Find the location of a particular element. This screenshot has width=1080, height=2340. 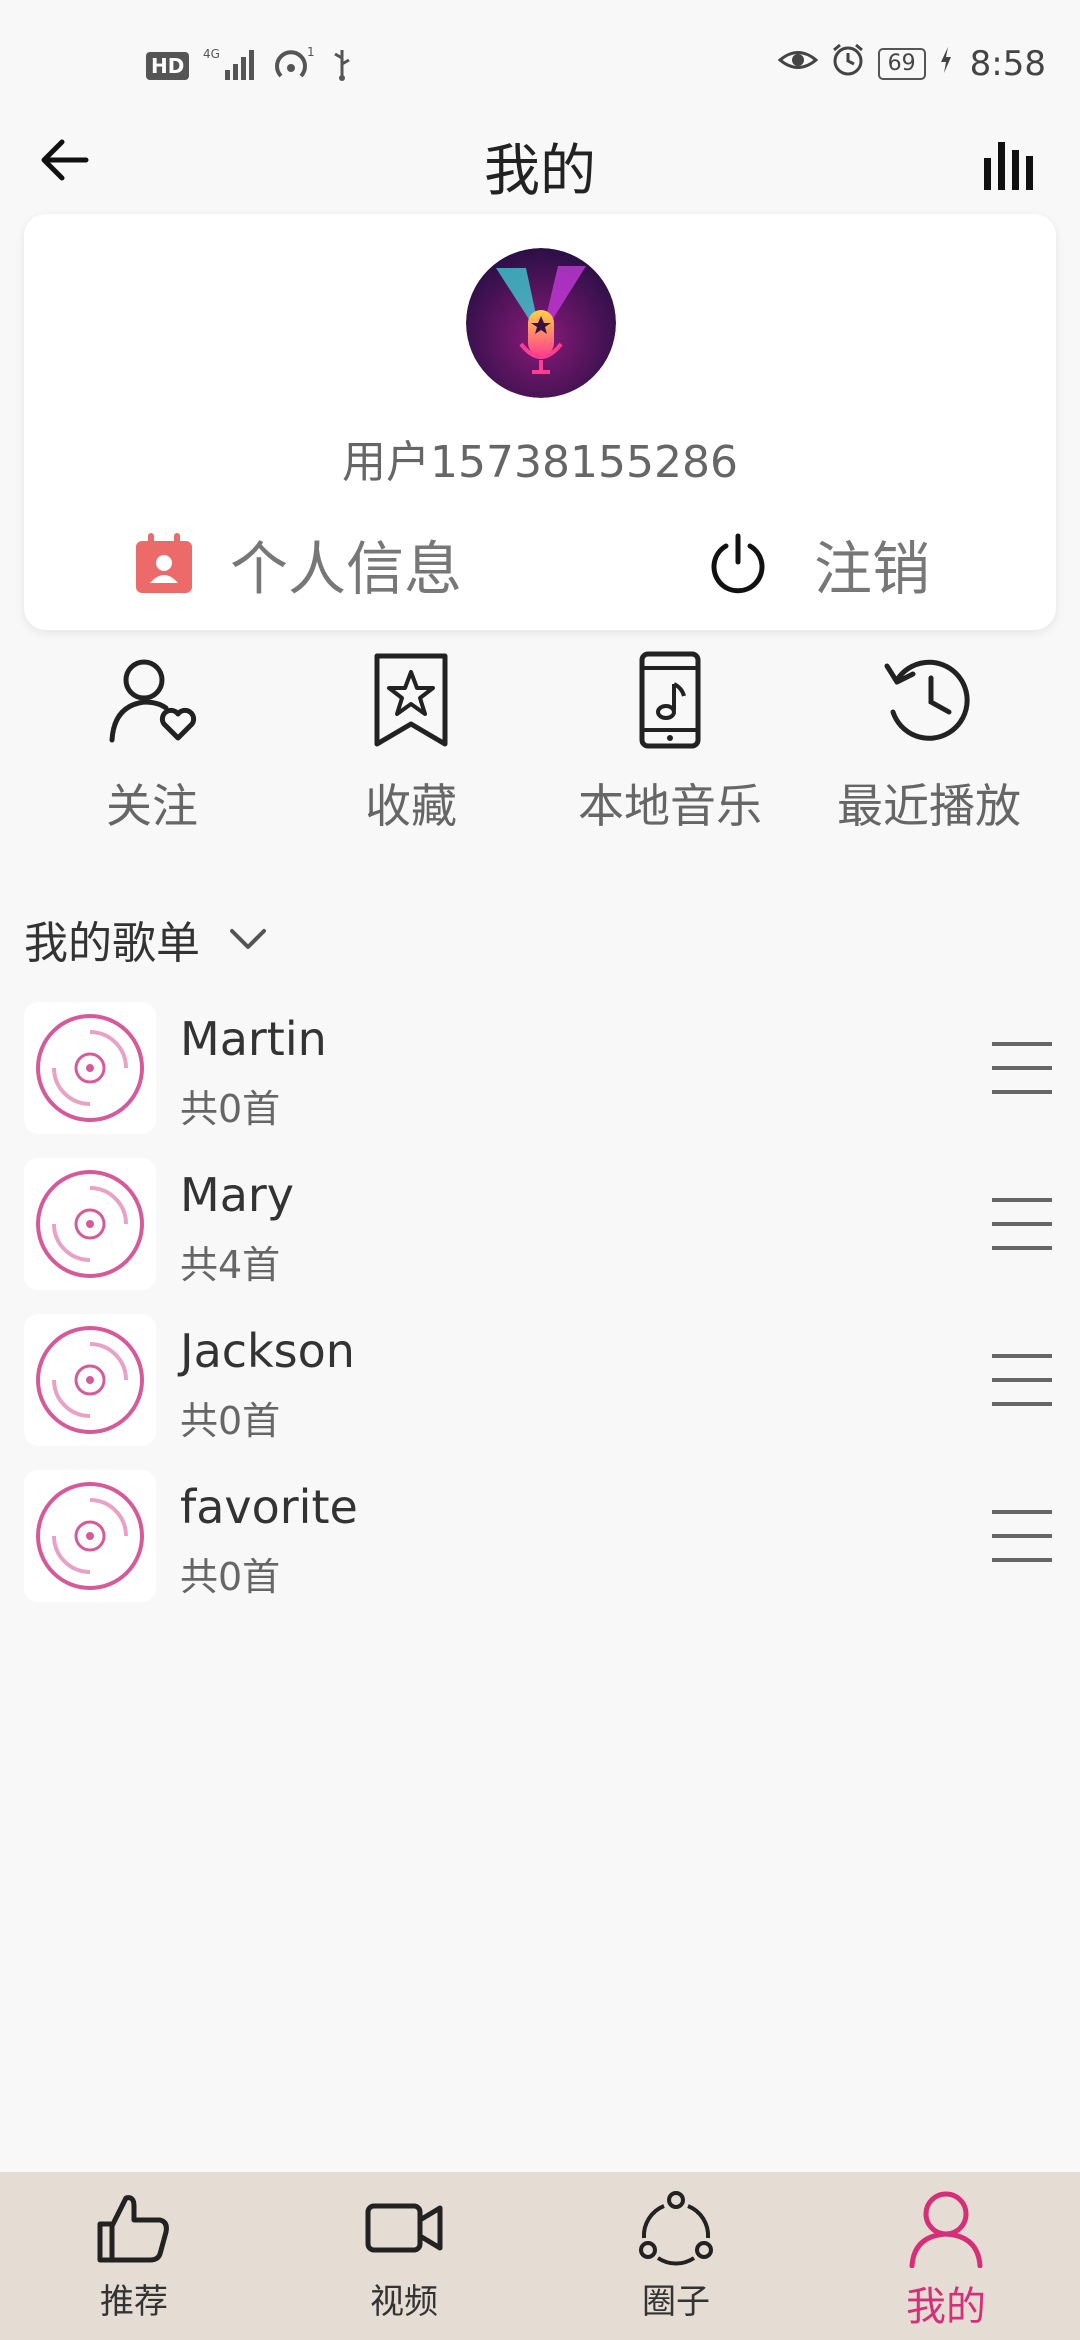

page-title: 我的 is located at coordinates (540, 171).